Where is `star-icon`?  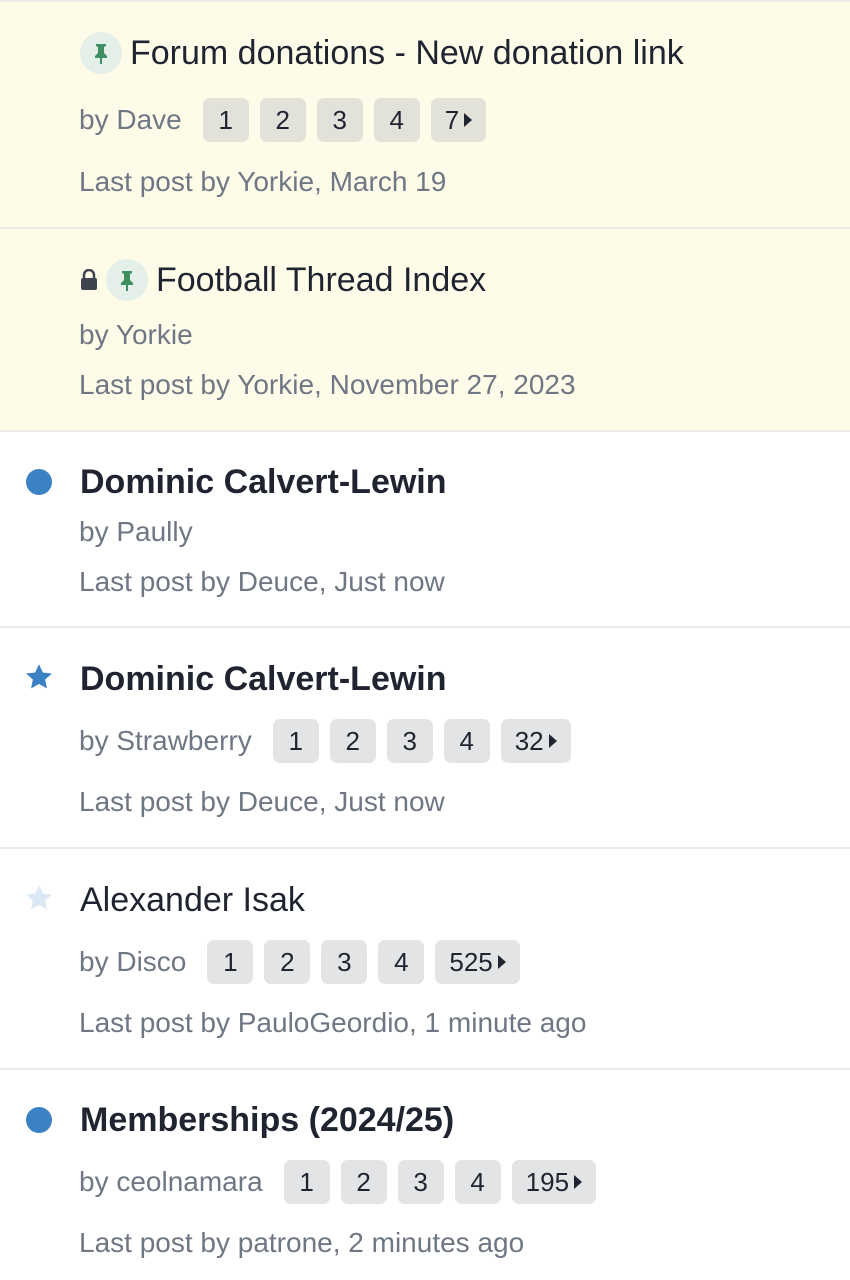
star-icon is located at coordinates (39, 676).